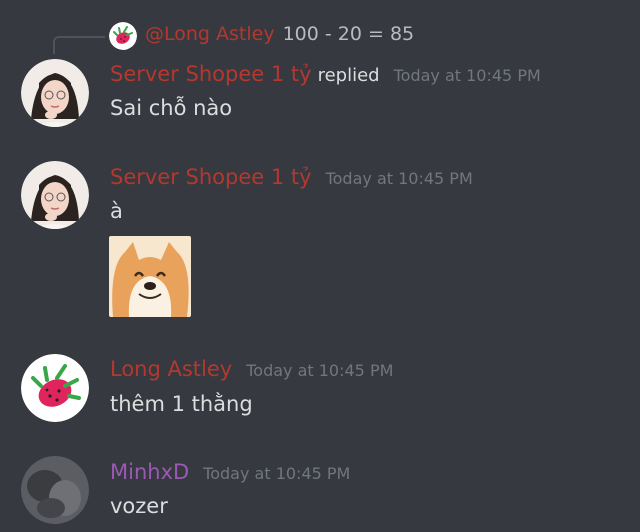  What do you see at coordinates (116, 211) in the screenshot?
I see `message-content: à` at bounding box center [116, 211].